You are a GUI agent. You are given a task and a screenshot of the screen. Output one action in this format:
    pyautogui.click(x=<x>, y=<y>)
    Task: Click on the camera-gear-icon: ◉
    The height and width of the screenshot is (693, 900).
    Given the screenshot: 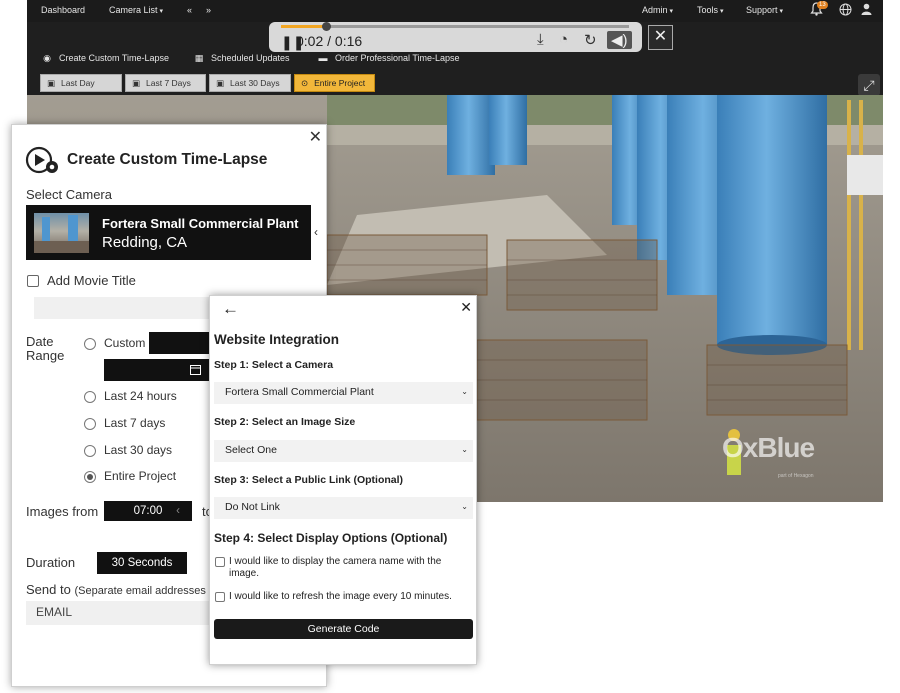 What is the action you would take?
    pyautogui.click(x=47, y=58)
    